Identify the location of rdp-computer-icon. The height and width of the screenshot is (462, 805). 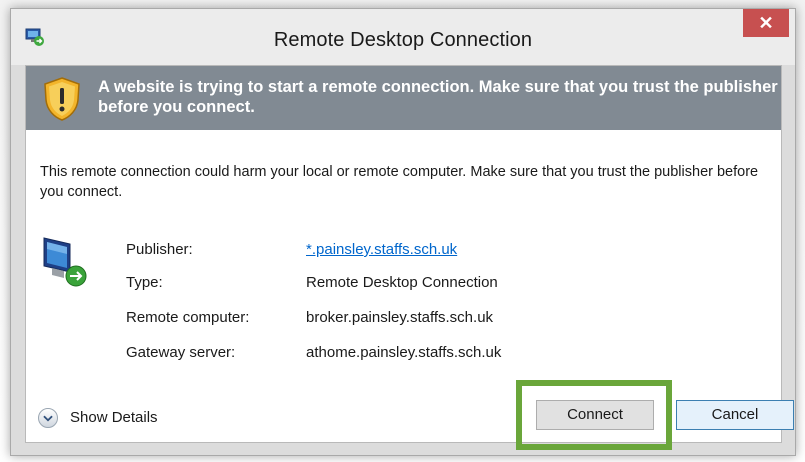
(65, 262).